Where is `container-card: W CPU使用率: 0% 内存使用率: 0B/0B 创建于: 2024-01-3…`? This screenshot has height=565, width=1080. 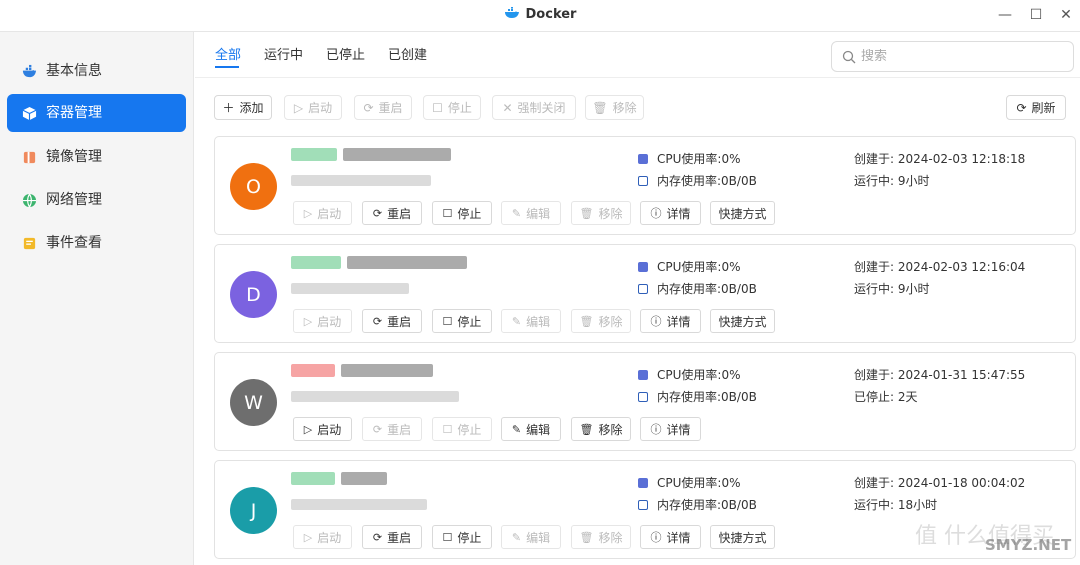 container-card: W CPU使用率: 0% 内存使用率: 0B/0B 创建于: 2024-01-3… is located at coordinates (645, 401).